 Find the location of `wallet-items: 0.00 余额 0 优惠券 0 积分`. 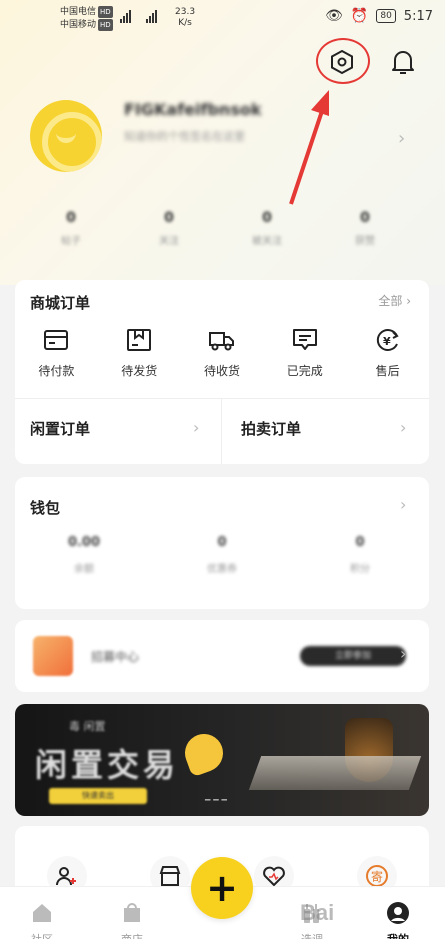

wallet-items: 0.00 余额 0 优惠券 0 积分 is located at coordinates (222, 555).